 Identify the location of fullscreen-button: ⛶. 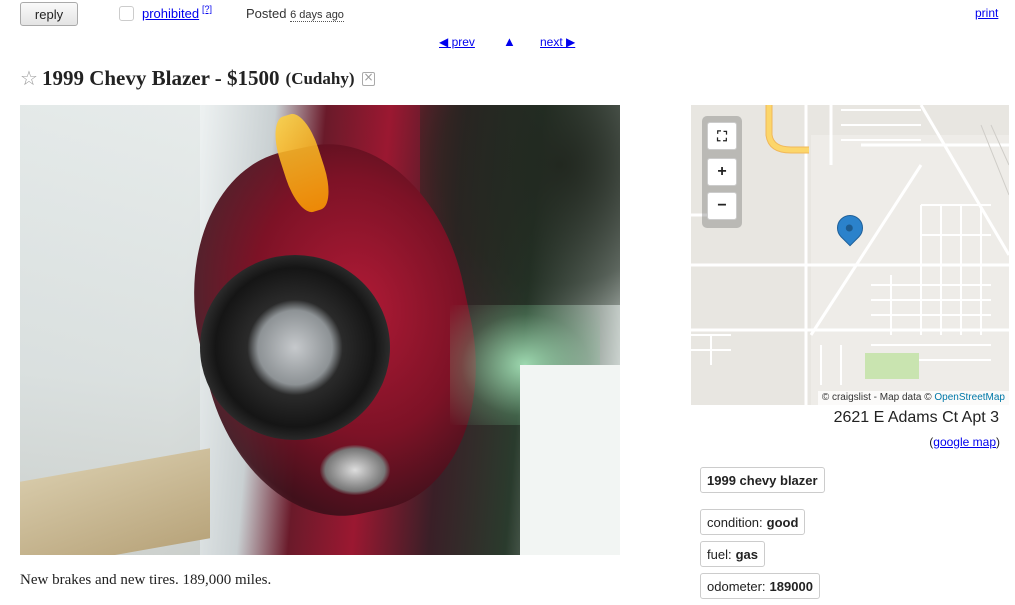
(722, 136).